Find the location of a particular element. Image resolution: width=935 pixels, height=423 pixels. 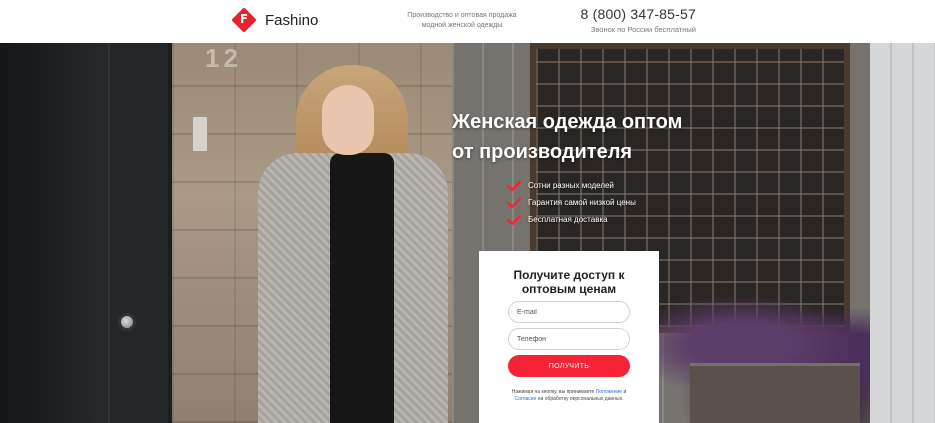

benefit-text: Гарантия самой низкой цены is located at coordinates (582, 202).